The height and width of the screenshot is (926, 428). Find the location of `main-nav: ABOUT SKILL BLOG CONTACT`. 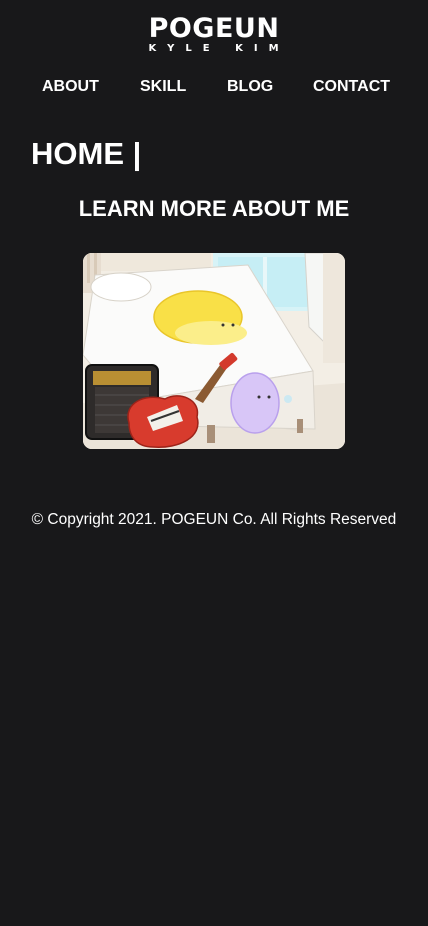

main-nav: ABOUT SKILL BLOG CONTACT is located at coordinates (214, 87).